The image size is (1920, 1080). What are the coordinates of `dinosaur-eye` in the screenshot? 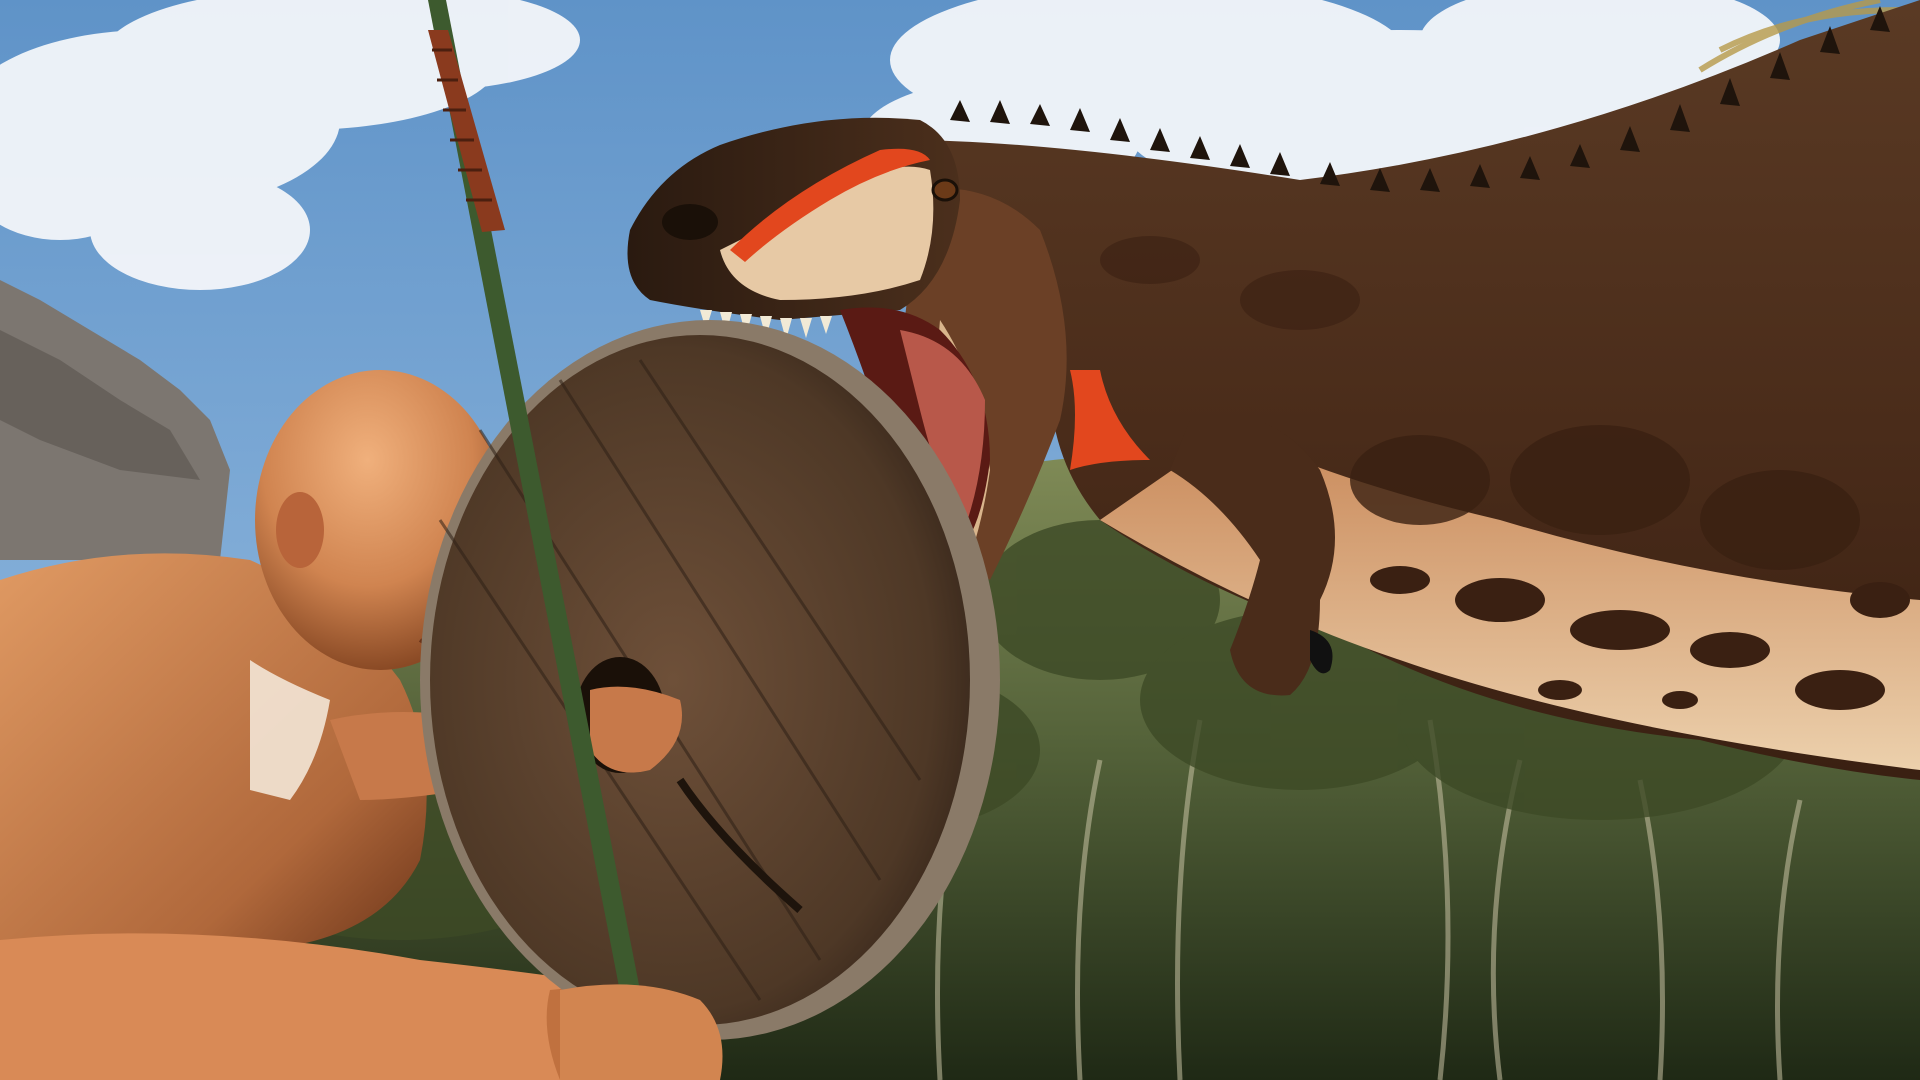 It's located at (945, 190).